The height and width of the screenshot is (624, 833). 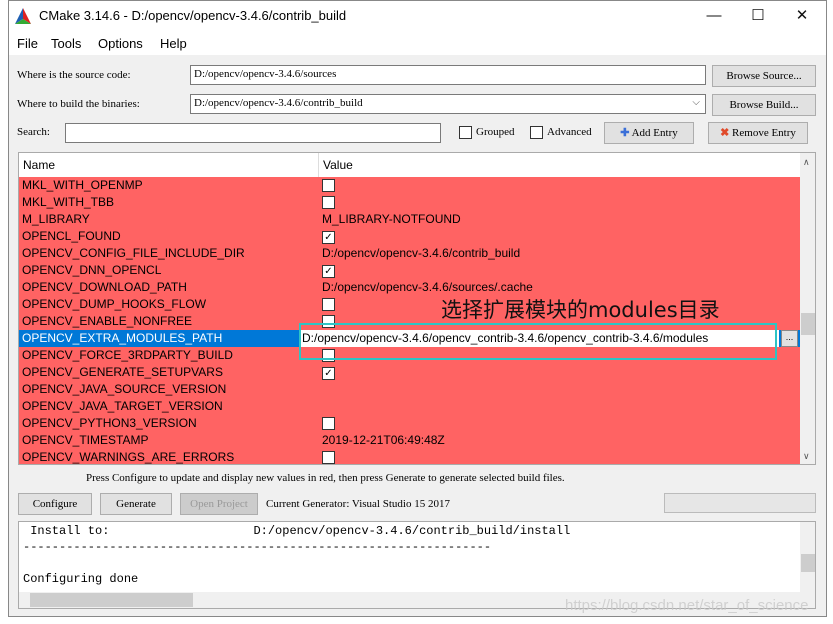 I want to click on row-value, so click(x=328, y=456).